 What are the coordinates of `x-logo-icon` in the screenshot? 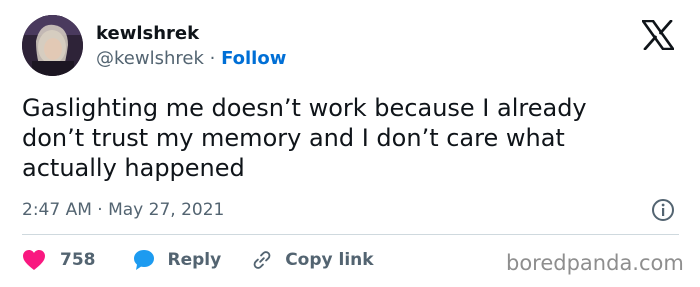 It's located at (658, 35).